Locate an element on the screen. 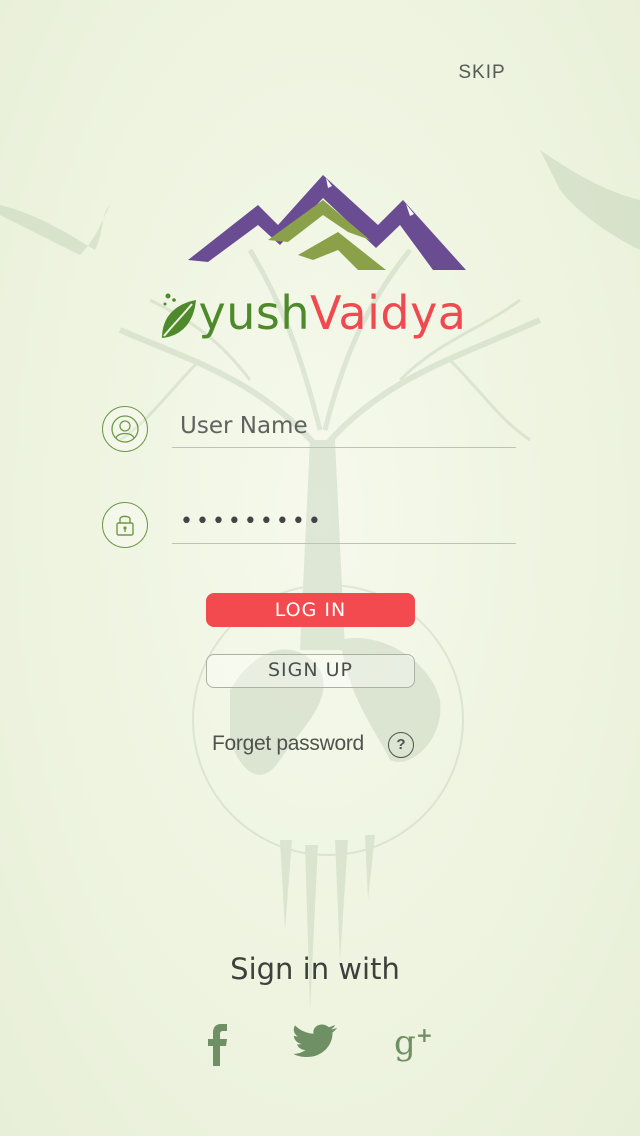  social-signin-heading: Sign in with is located at coordinates (315, 969).